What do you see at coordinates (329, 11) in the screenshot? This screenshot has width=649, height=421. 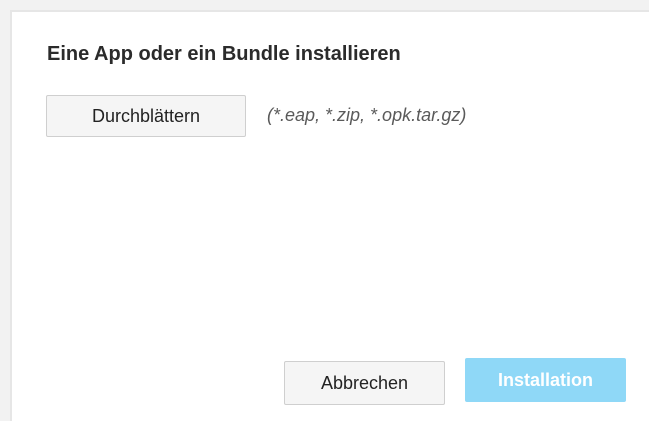 I see `dialog-top-border` at bounding box center [329, 11].